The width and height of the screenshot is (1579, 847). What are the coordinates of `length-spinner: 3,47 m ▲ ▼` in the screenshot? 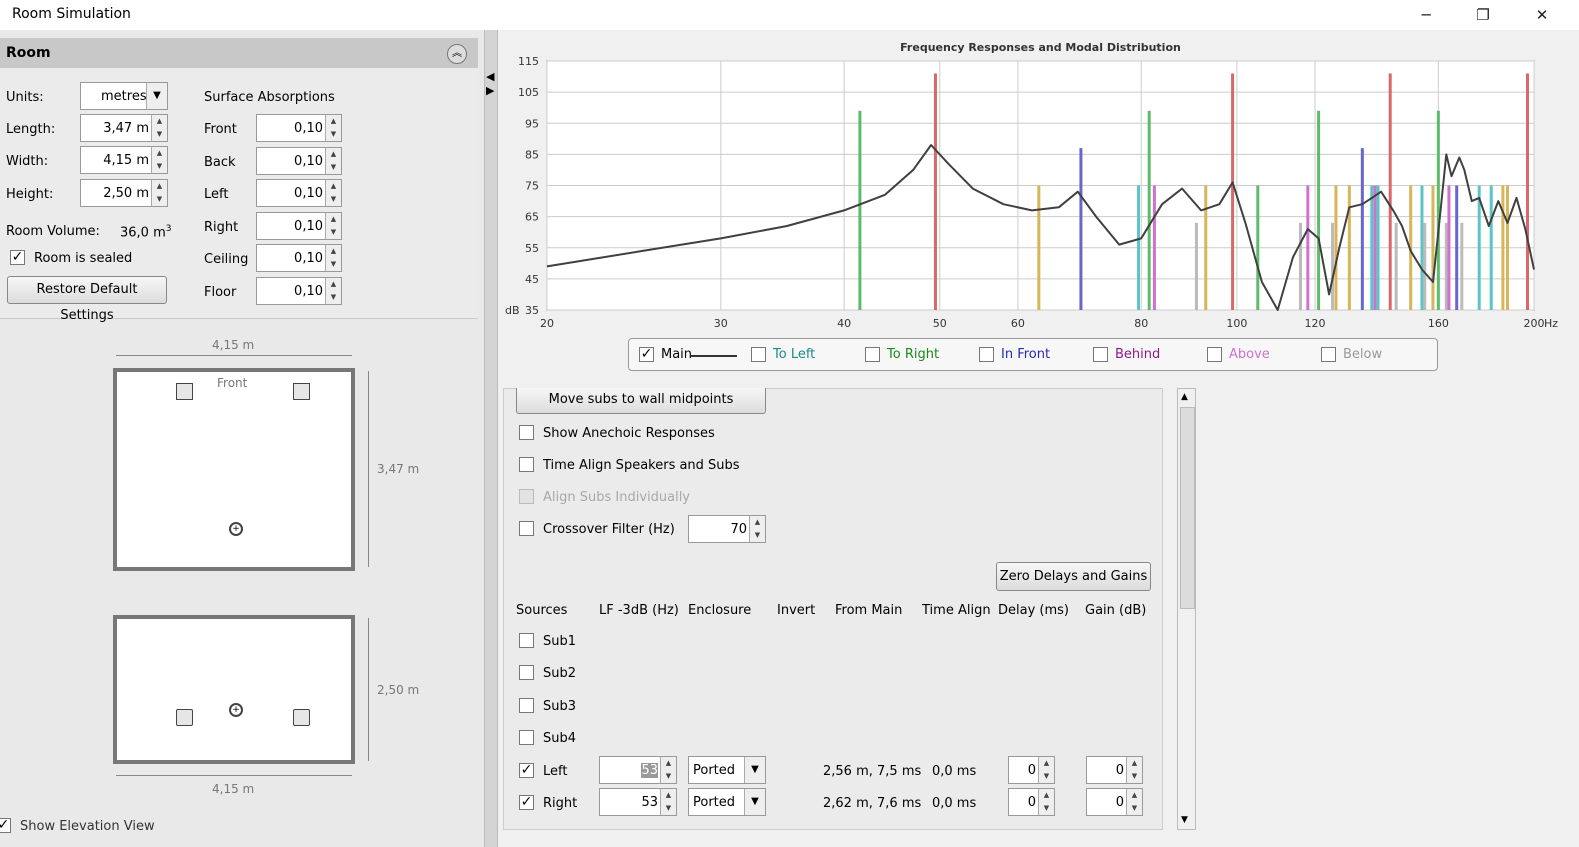 It's located at (124, 128).